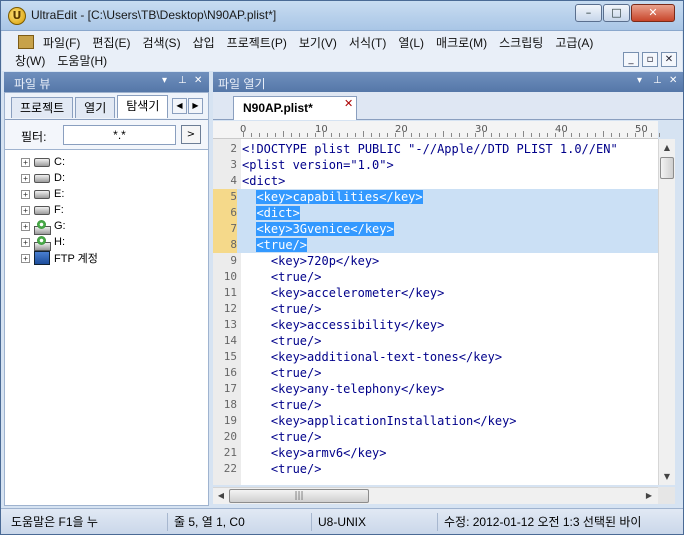 This screenshot has height=535, width=684. What do you see at coordinates (574, 42) in the screenshot?
I see `menu-advanced: 고급(A)` at bounding box center [574, 42].